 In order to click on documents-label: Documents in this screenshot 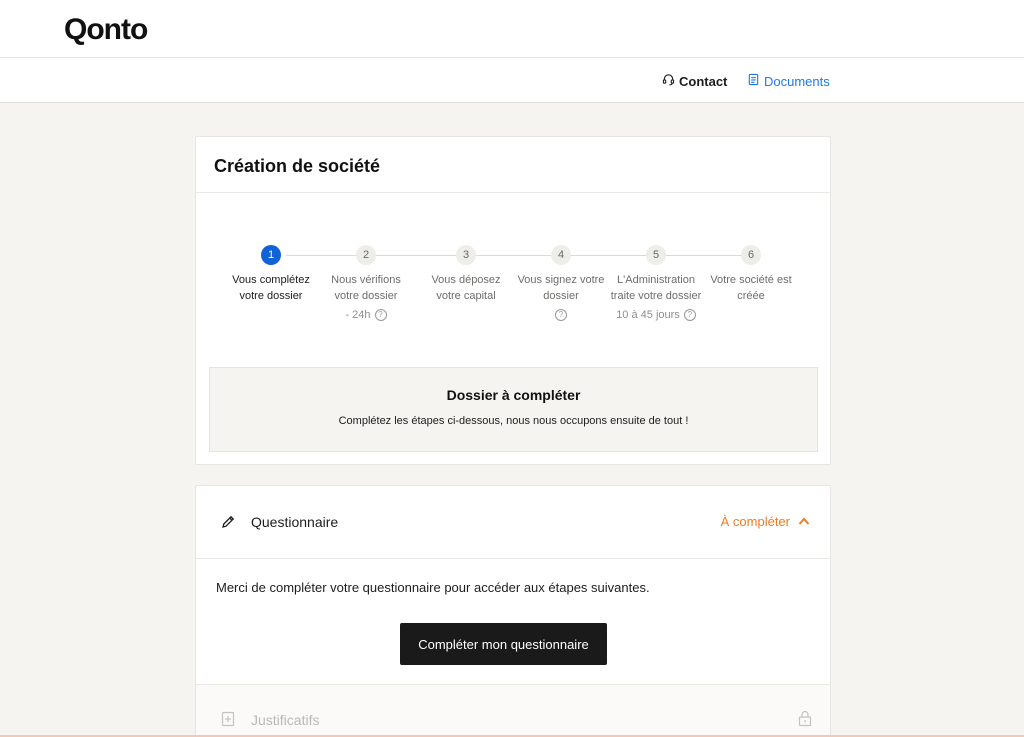, I will do `click(797, 81)`.